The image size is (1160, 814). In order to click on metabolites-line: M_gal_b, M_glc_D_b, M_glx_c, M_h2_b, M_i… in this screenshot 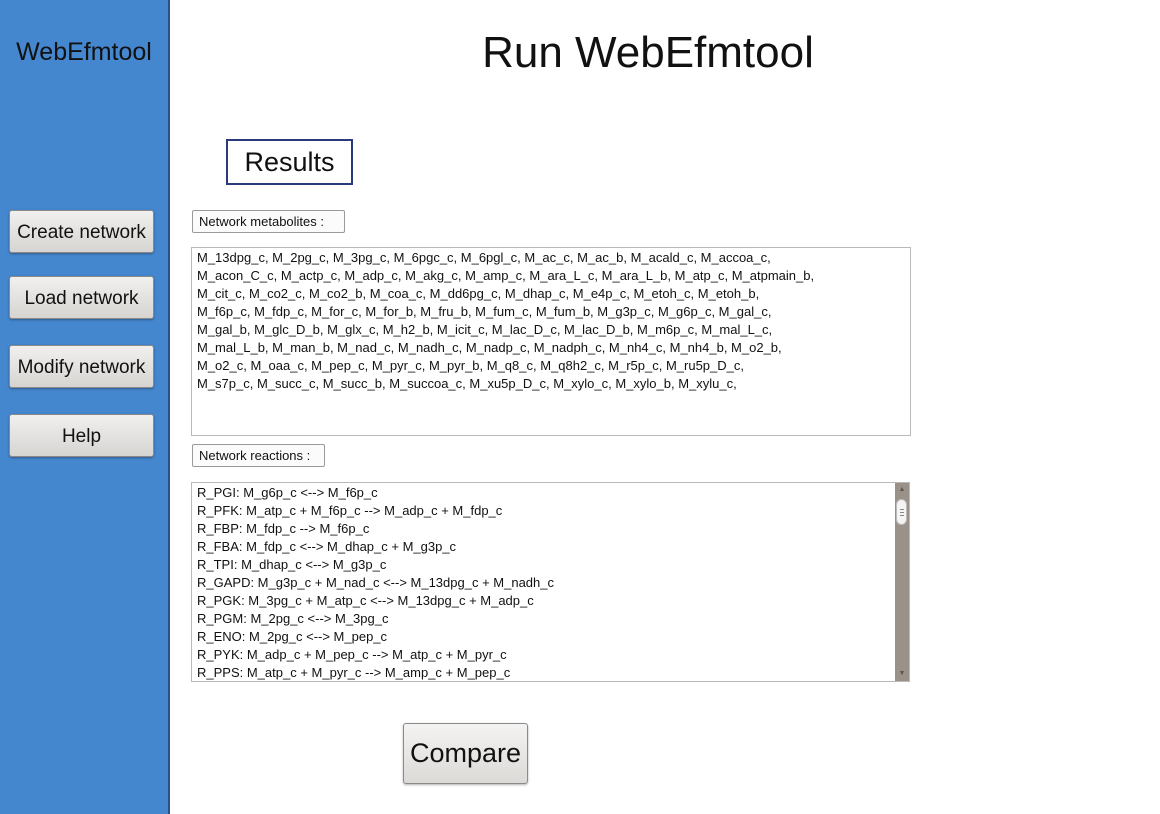, I will do `click(485, 329)`.